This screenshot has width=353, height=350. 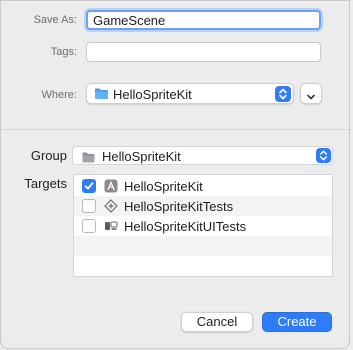 I want to click on chevron-down-icon, so click(x=311, y=98).